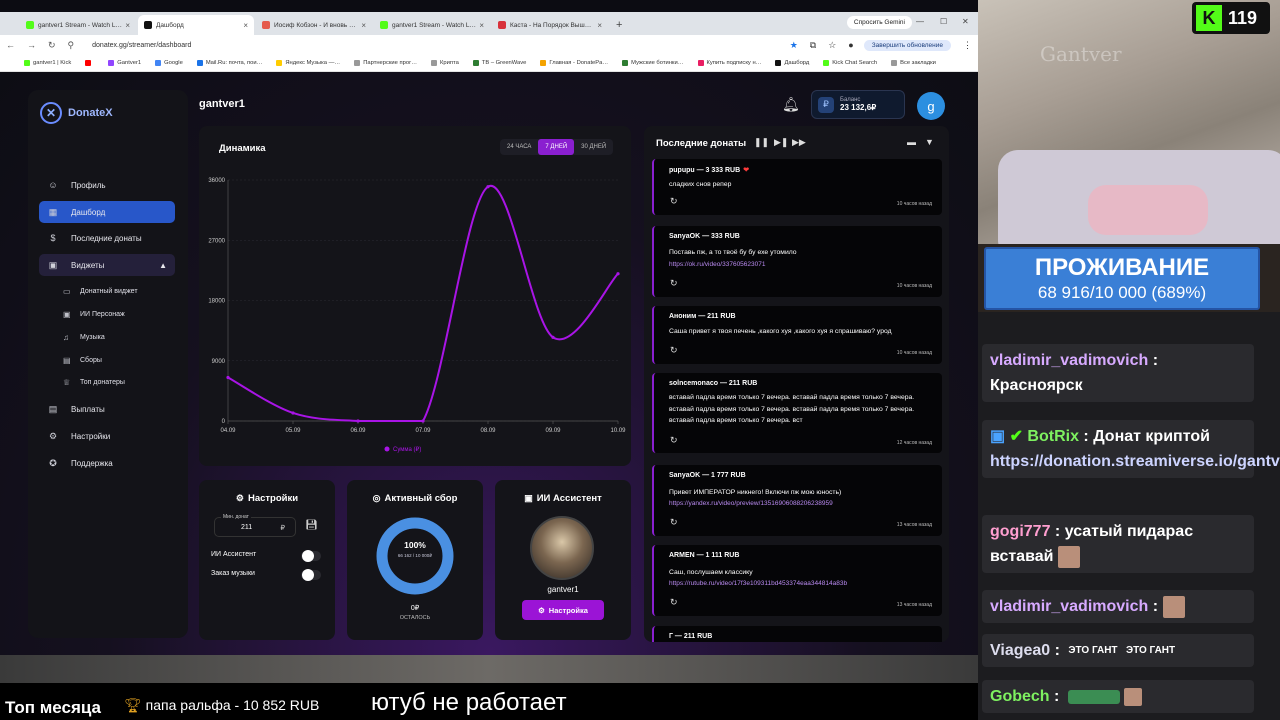 This screenshot has height=720, width=1280. Describe the element at coordinates (550, 25) in the screenshot. I see `browser-tab: Каста - На Порядок Выше - сл…×` at that location.